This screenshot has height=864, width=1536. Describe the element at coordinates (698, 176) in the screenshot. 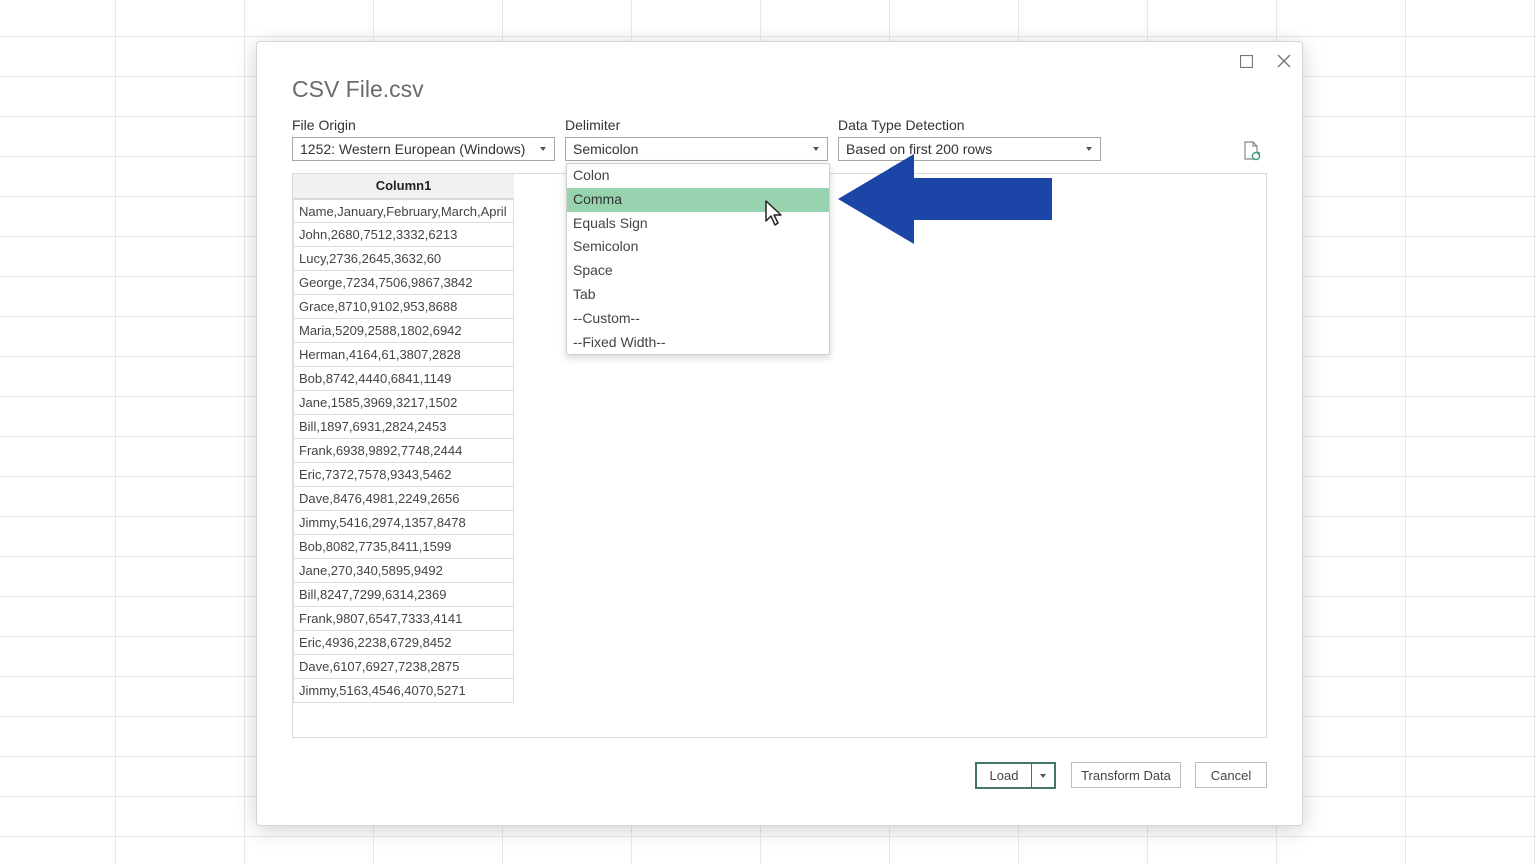

I see `delimiter-option: Colon` at that location.